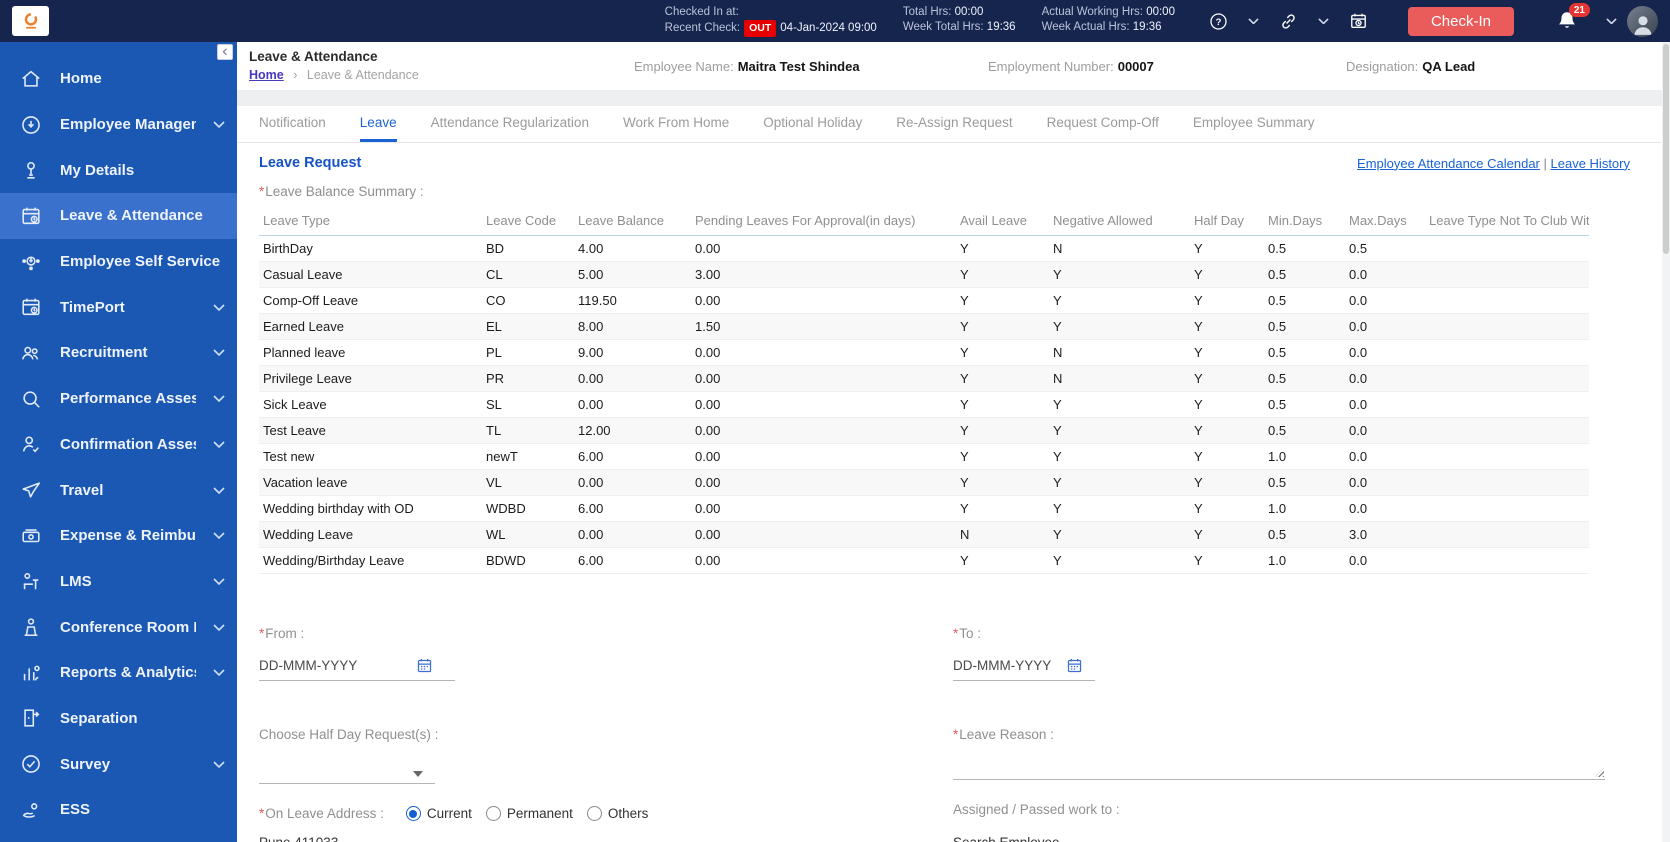 Image resolution: width=1670 pixels, height=842 pixels. I want to click on search-employee-placeholder: Search Employee, so click(1006, 838).